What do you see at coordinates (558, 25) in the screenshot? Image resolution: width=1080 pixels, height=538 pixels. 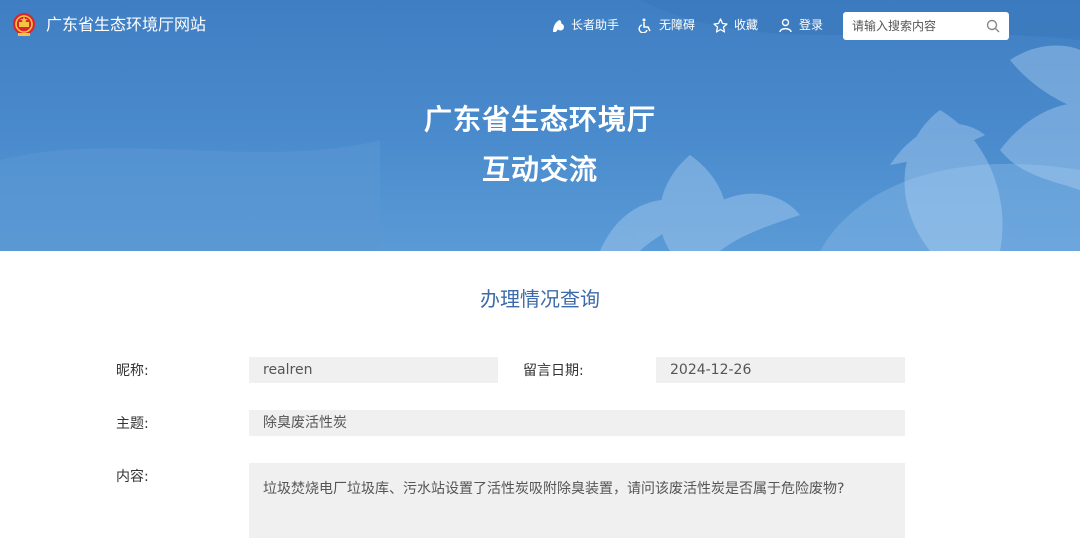 I see `elderly-assist-icon` at bounding box center [558, 25].